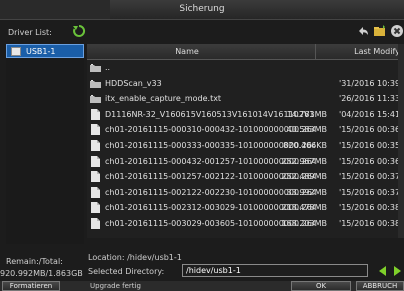 Image resolution: width=404 pixels, height=291 pixels. I want to click on column-header-last-modify: Last Modify, so click(373, 51).